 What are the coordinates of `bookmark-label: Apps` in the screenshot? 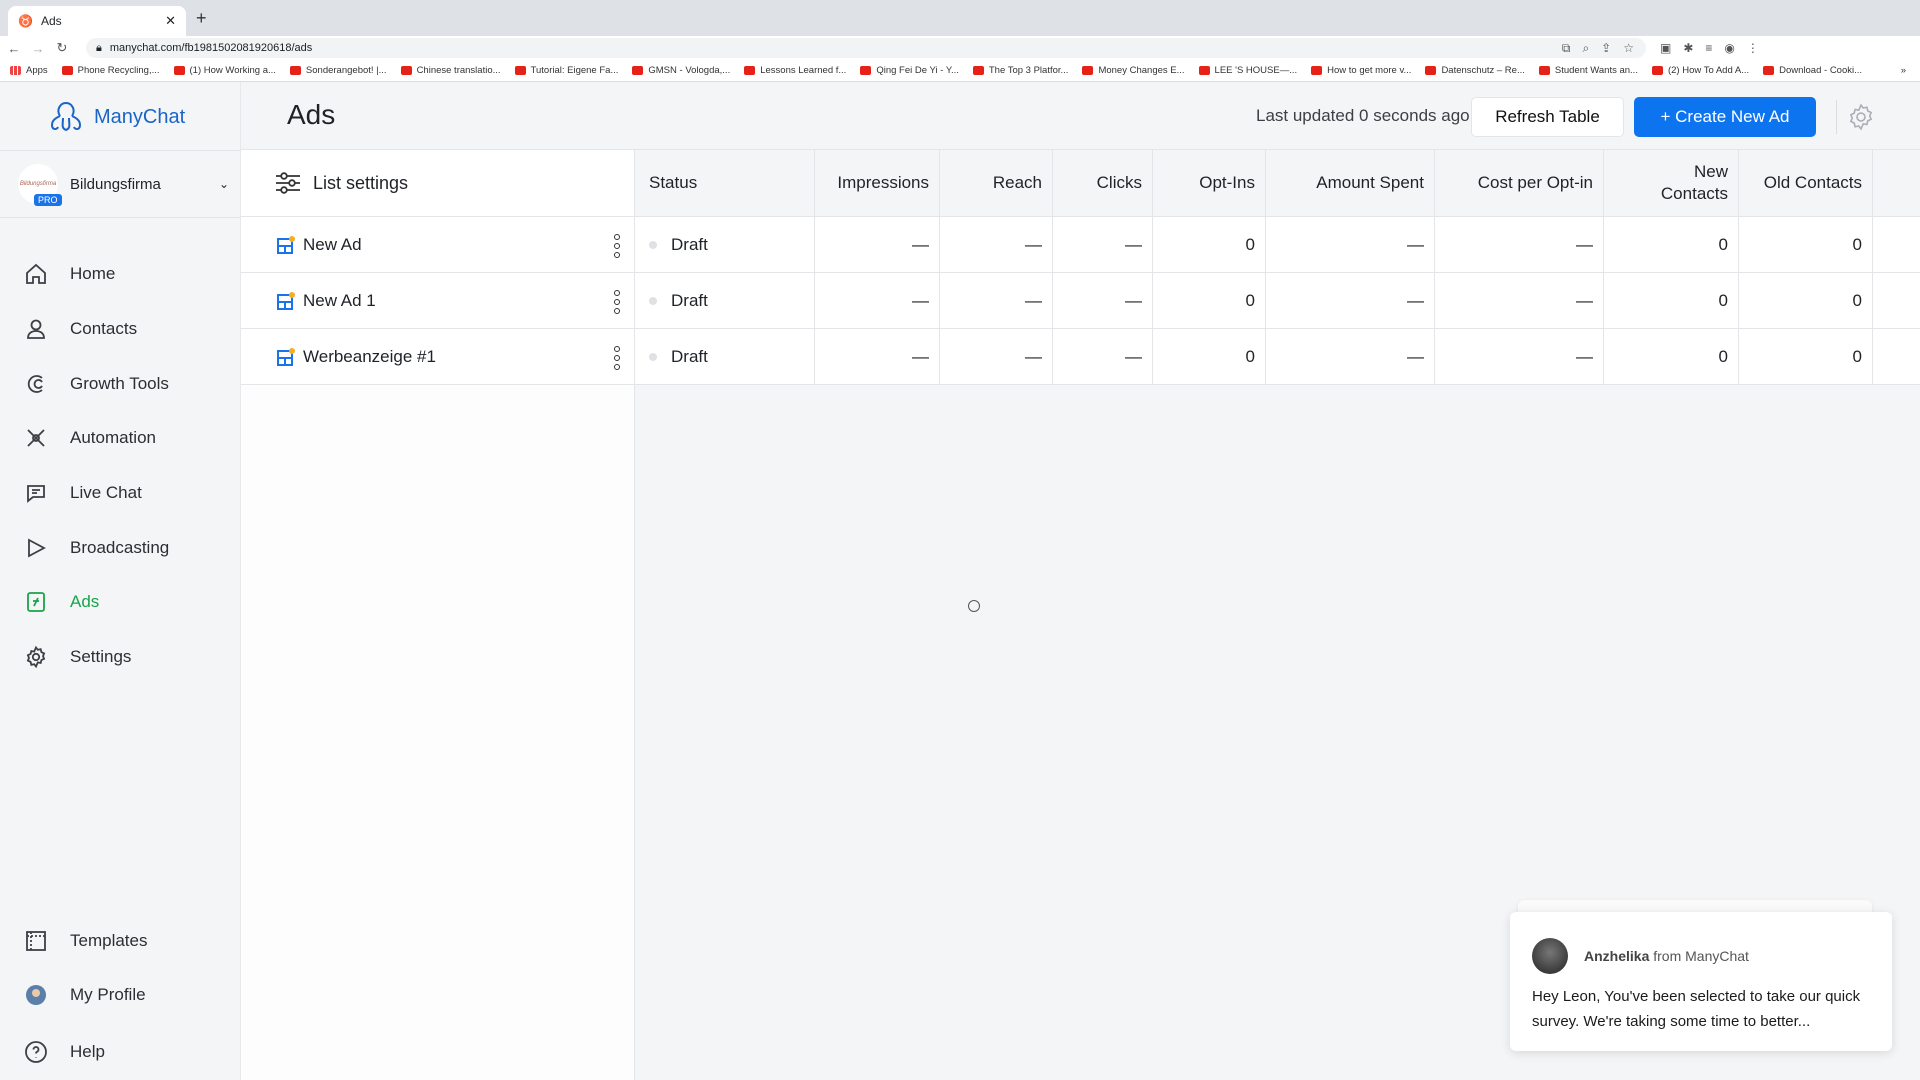 It's located at (37, 70).